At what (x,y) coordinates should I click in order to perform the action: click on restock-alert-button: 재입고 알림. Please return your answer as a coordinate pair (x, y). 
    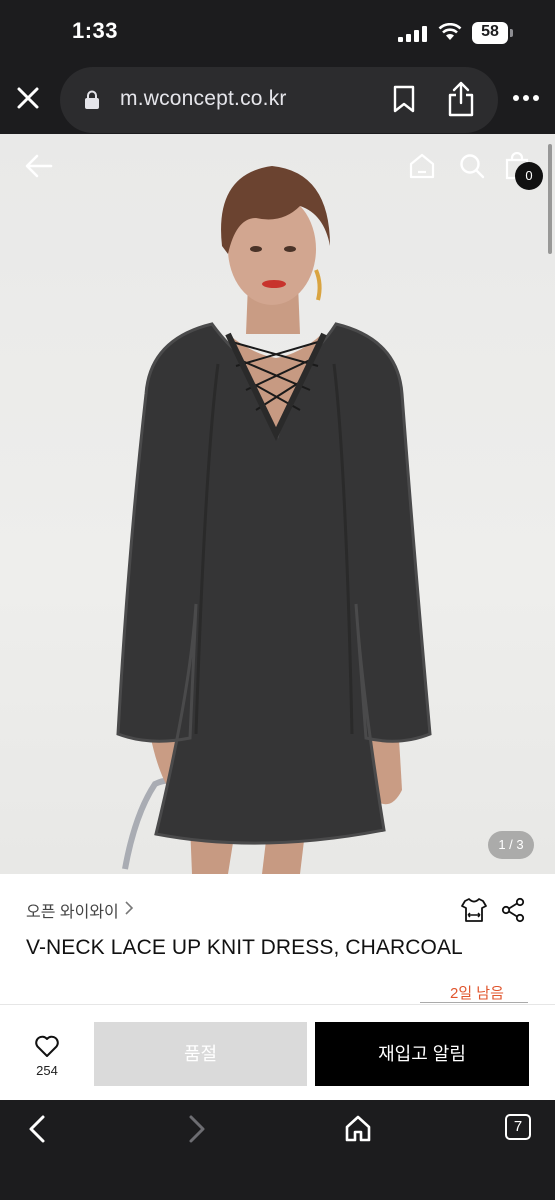
    Looking at the image, I should click on (422, 1054).